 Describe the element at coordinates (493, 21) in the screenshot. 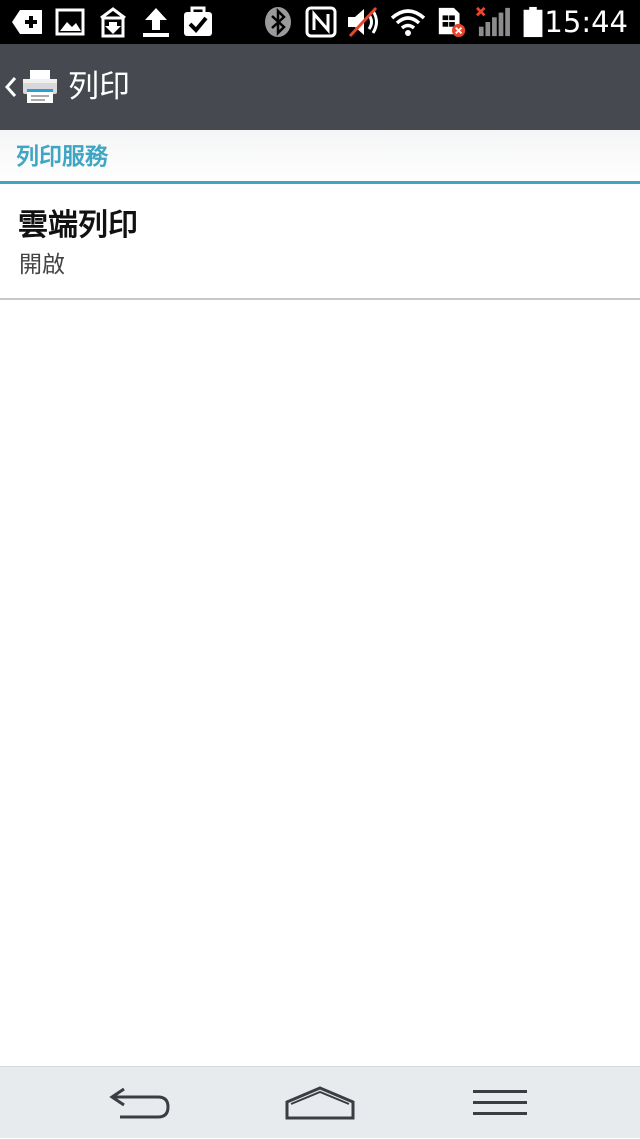

I see `signal-icon` at that location.